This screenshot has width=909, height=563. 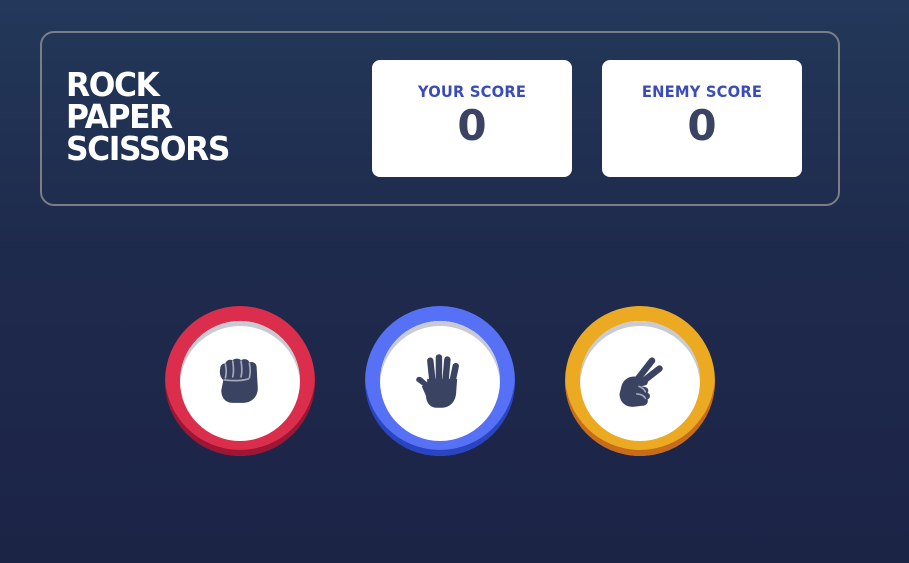 I want to click on scissors-button-face, so click(x=640, y=381).